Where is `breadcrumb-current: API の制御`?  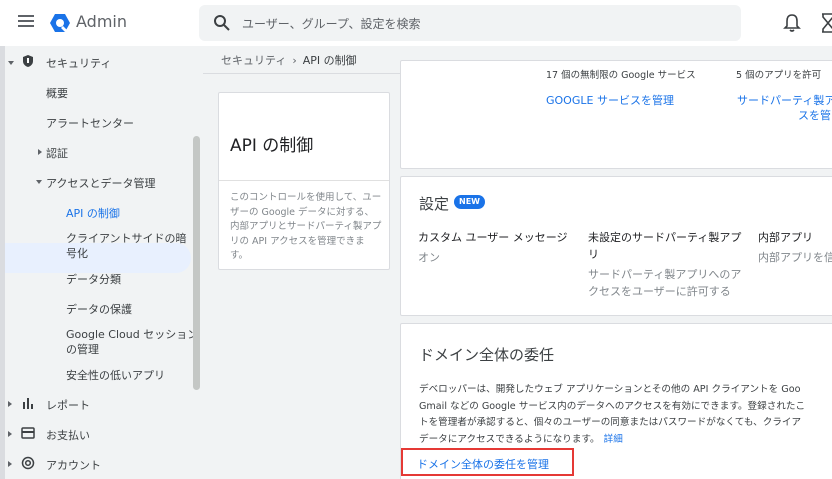 breadcrumb-current: API の制御 is located at coordinates (329, 60).